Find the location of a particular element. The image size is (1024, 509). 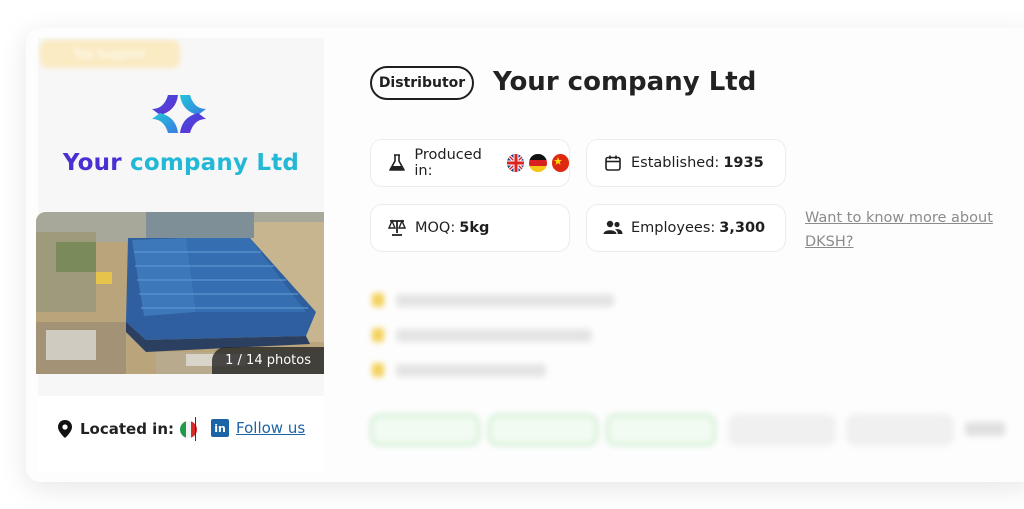

follow-us-link: in Follow us is located at coordinates (258, 428).